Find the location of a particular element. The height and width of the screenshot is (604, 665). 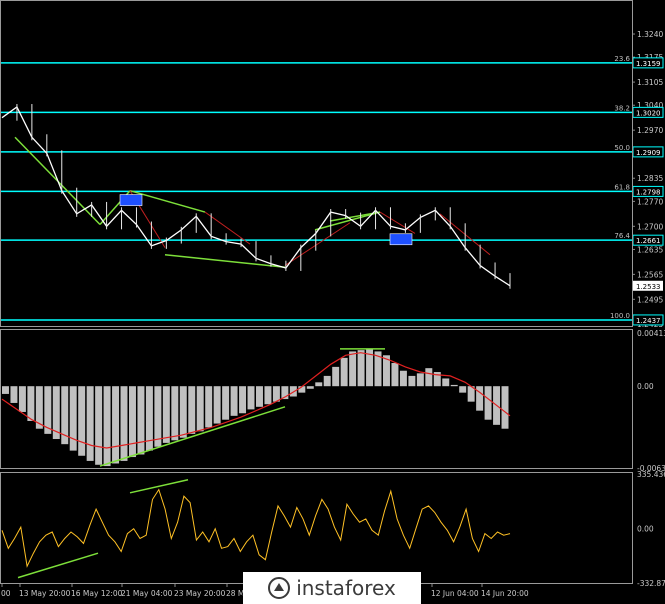

fib-level-price: 1.2661 is located at coordinates (648, 241).